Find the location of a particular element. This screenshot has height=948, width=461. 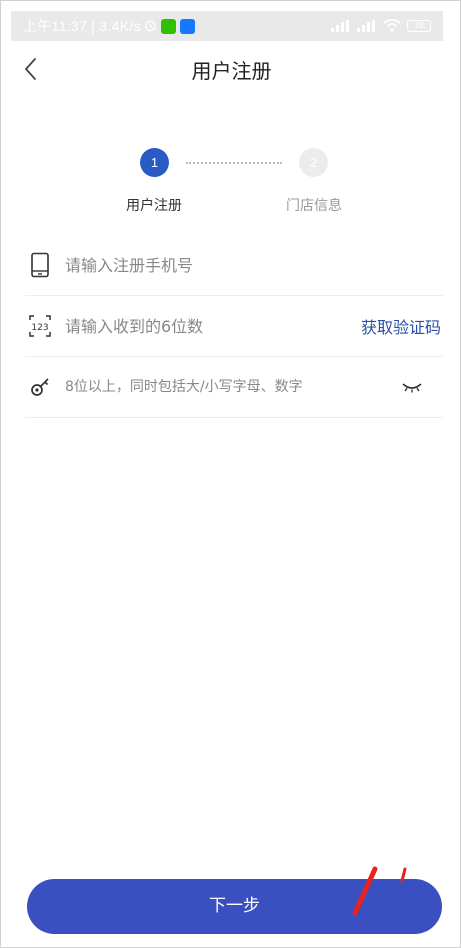

step-2-label: 门店信息 is located at coordinates (314, 206).